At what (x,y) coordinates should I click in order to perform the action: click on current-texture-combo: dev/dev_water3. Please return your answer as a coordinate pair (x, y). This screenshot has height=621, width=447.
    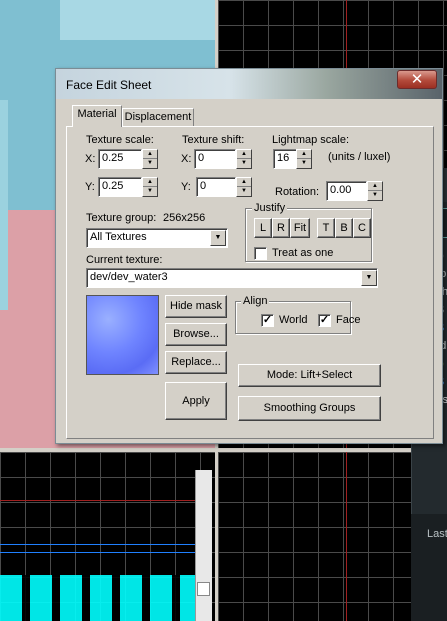
    Looking at the image, I should click on (232, 278).